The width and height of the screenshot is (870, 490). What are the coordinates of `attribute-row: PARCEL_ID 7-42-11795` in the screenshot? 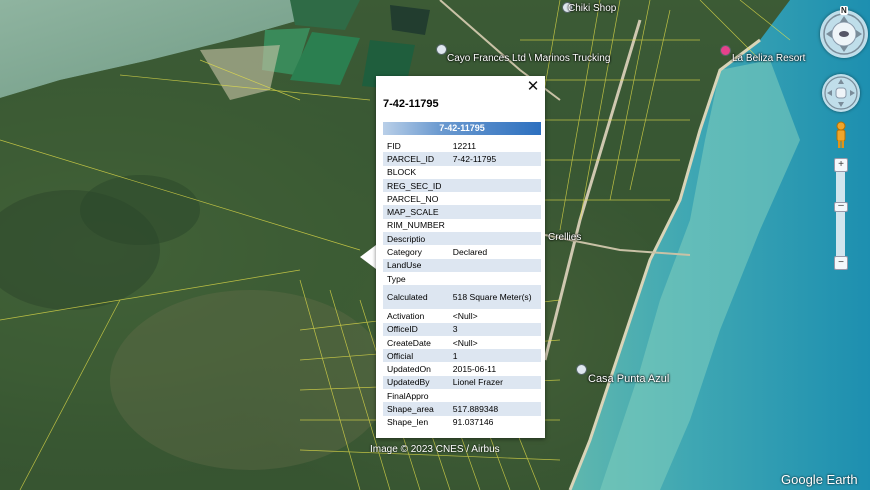 It's located at (462, 159).